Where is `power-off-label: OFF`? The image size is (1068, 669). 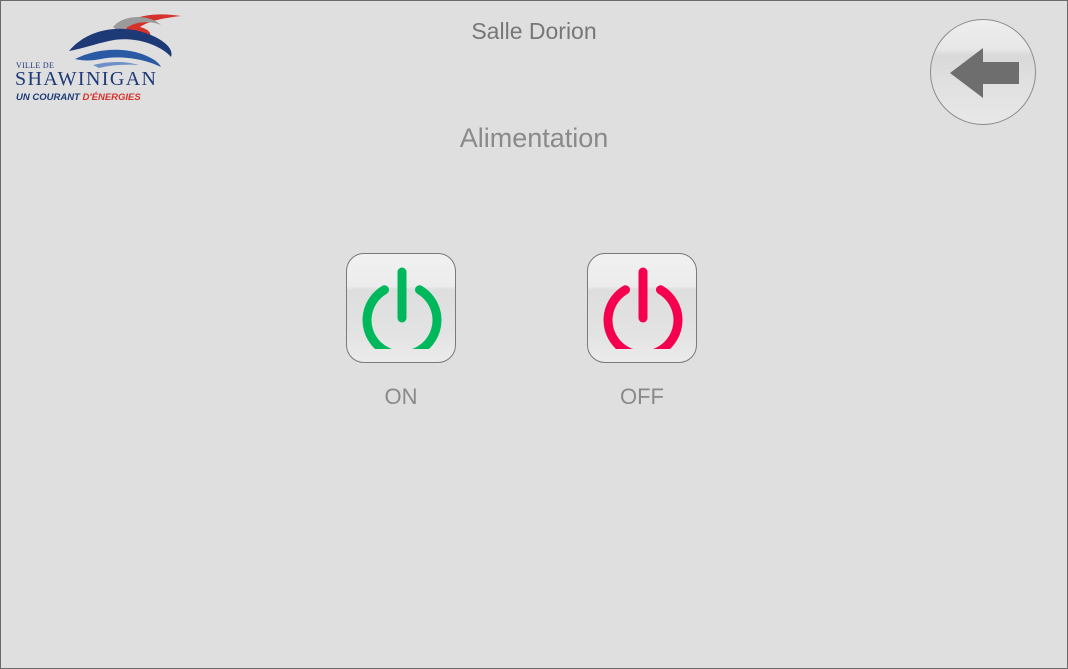
power-off-label: OFF is located at coordinates (642, 396).